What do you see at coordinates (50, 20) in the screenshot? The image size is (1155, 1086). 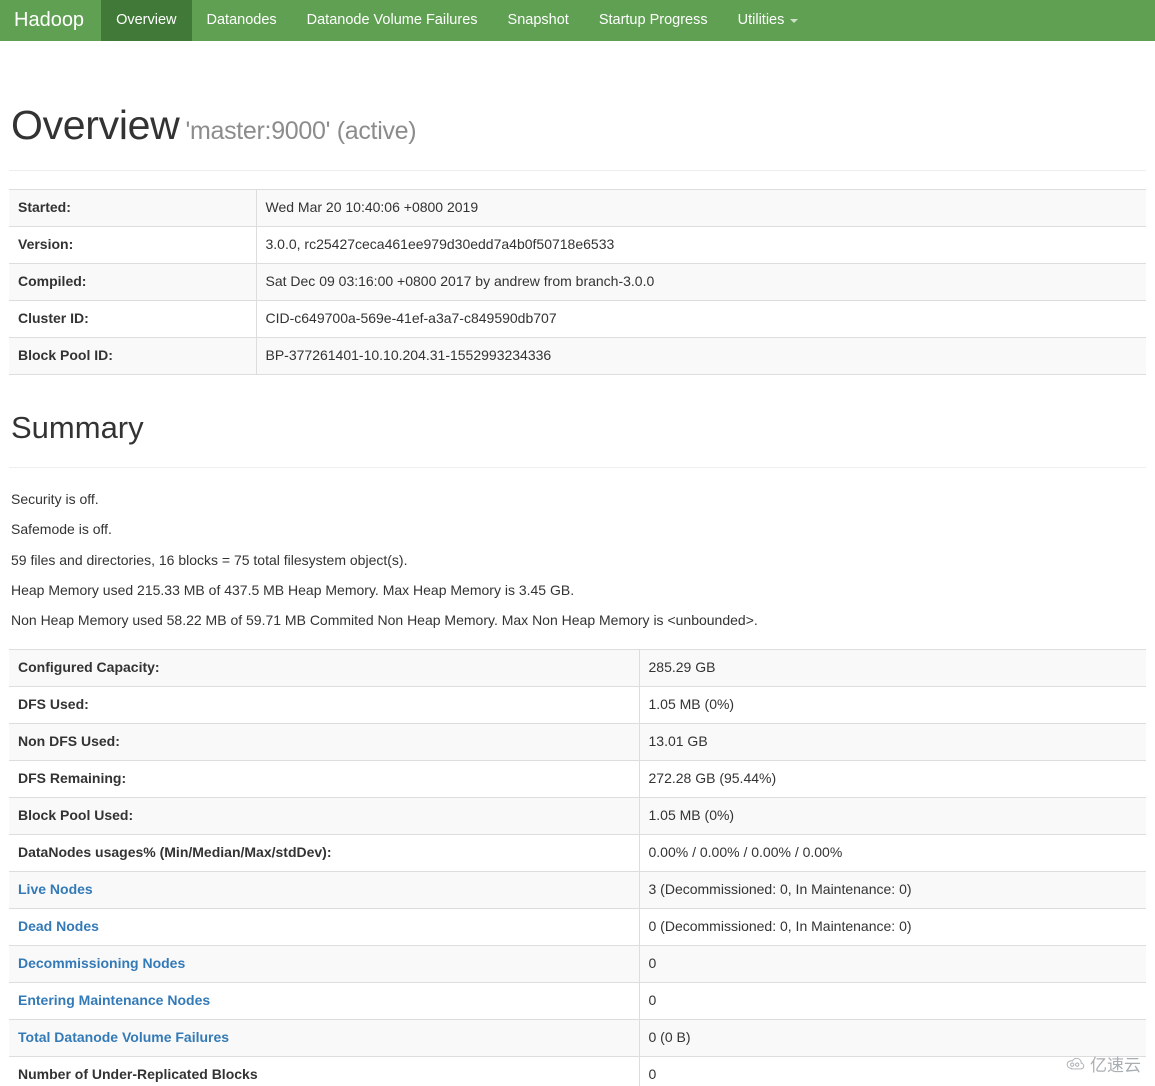 I see `hadoop-brand-link: Hadoop` at bounding box center [50, 20].